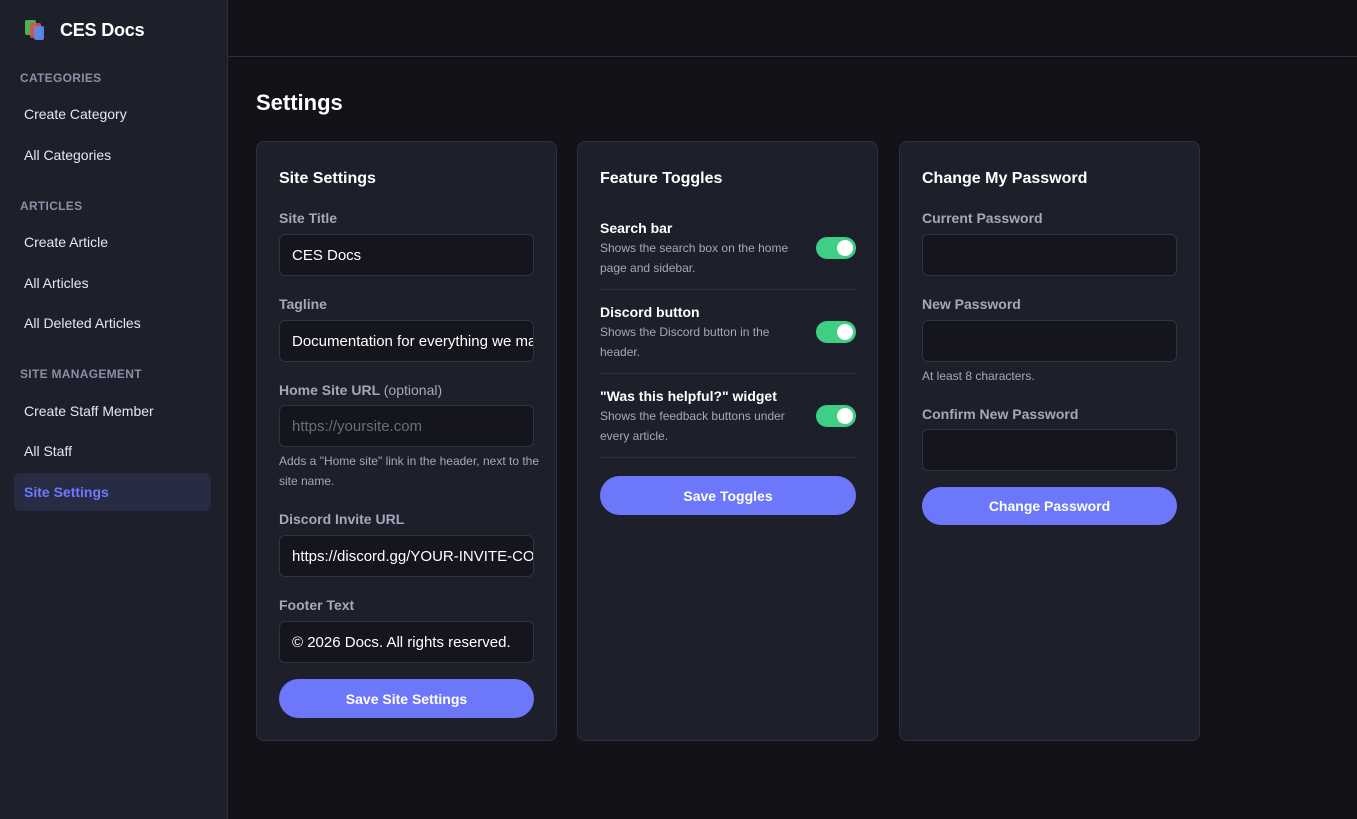  I want to click on sidebar-item-all-deleted-articles: All Deleted Articles, so click(112, 323).